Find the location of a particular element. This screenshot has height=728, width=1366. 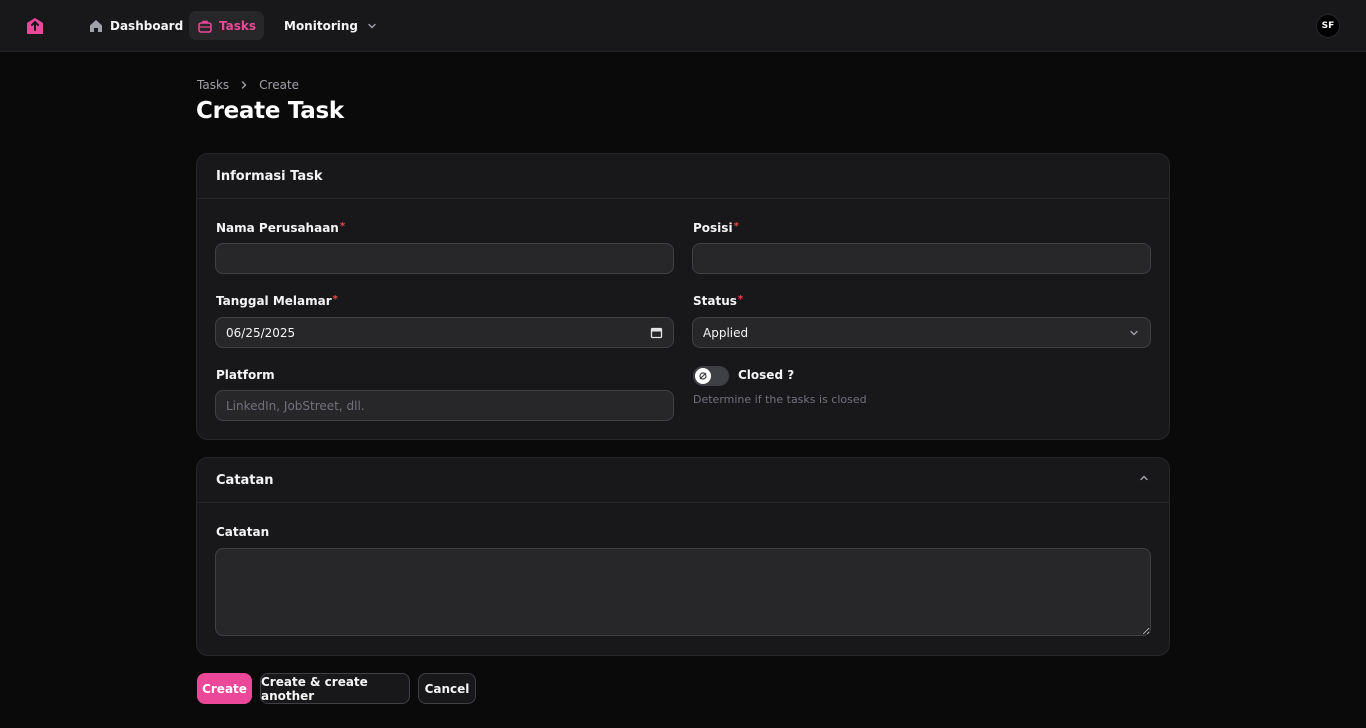

breadcrumb: Tasks Create is located at coordinates (248, 85).